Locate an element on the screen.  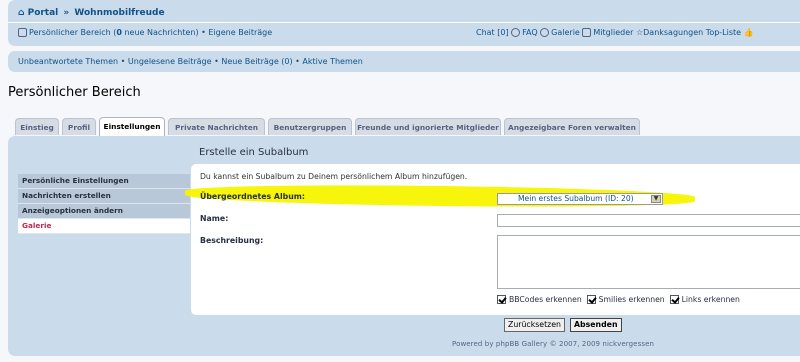
bbcode-checkbox is located at coordinates (501, 299).